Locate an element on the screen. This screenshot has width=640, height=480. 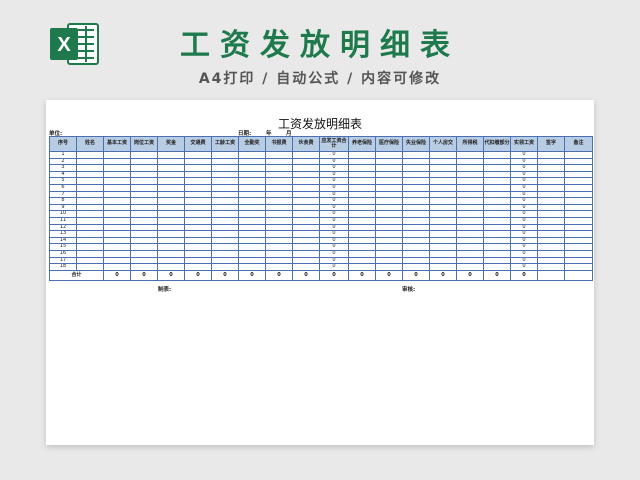
column-header: 伙食费 is located at coordinates (306, 144).